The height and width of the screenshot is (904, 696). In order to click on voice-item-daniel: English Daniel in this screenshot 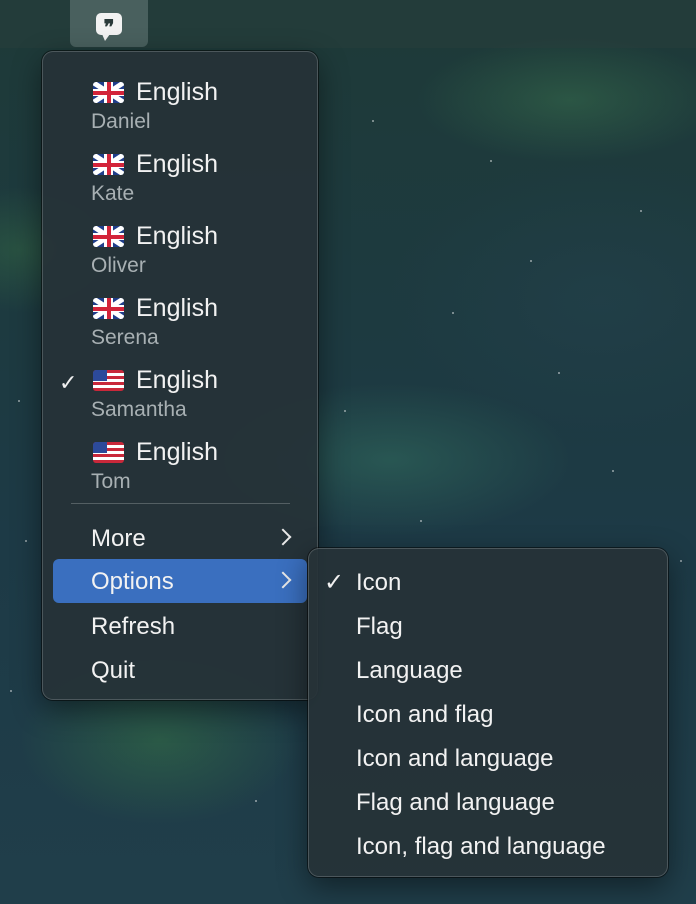, I will do `click(180, 98)`.